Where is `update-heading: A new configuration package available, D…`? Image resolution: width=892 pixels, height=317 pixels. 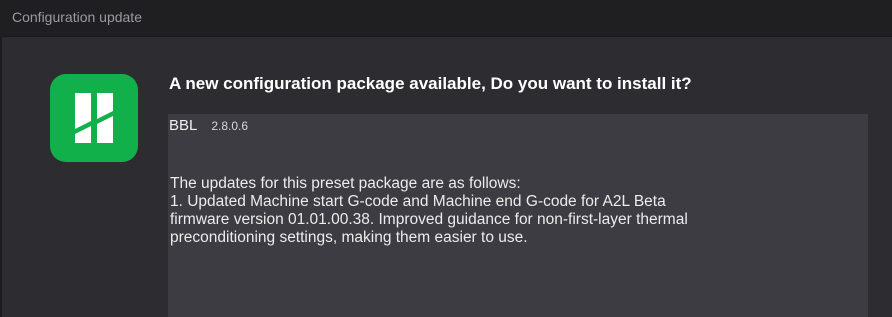 update-heading: A new configuration package available, D… is located at coordinates (430, 83).